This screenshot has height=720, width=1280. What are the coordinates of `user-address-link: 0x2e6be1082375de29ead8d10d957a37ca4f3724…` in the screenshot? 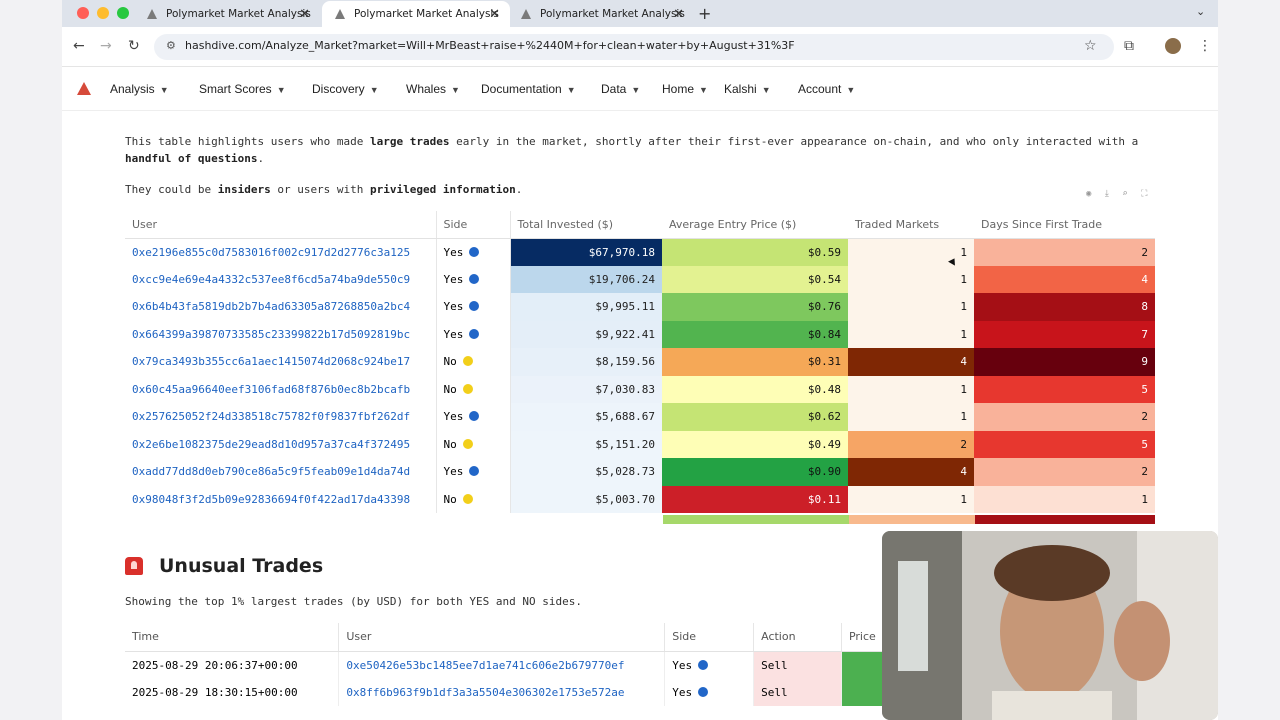 It's located at (280, 445).